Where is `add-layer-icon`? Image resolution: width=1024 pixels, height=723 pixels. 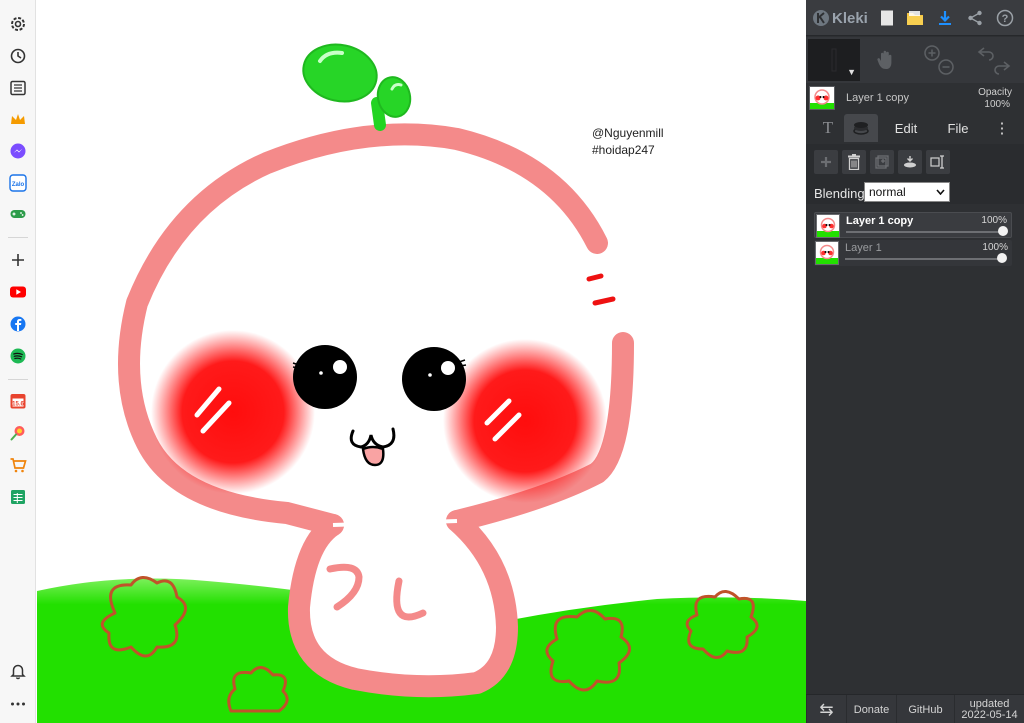
add-layer-icon is located at coordinates (826, 162).